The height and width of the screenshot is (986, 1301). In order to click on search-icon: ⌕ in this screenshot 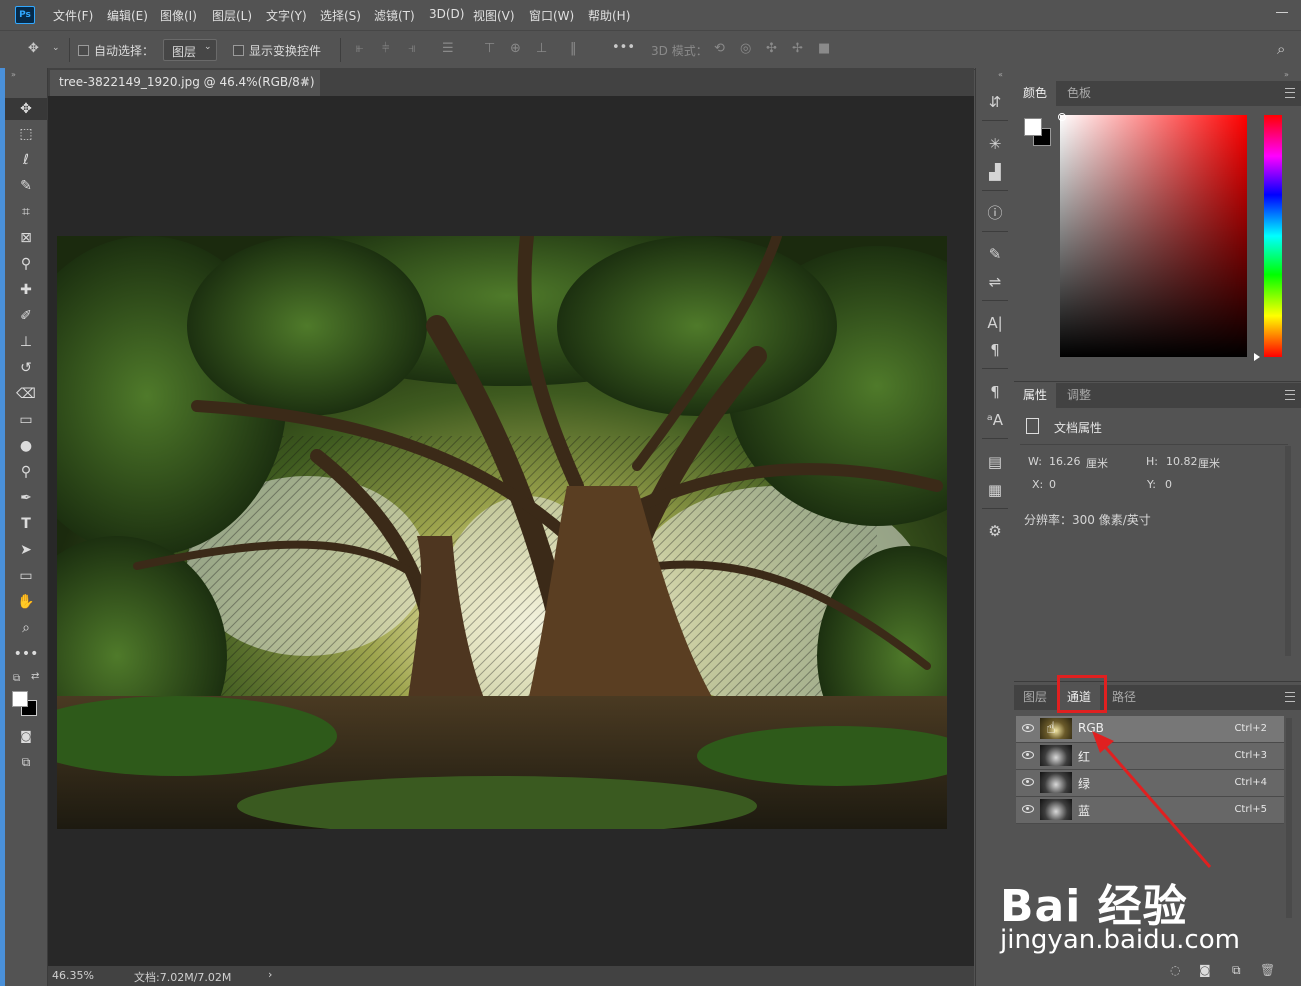, I will do `click(1281, 49)`.